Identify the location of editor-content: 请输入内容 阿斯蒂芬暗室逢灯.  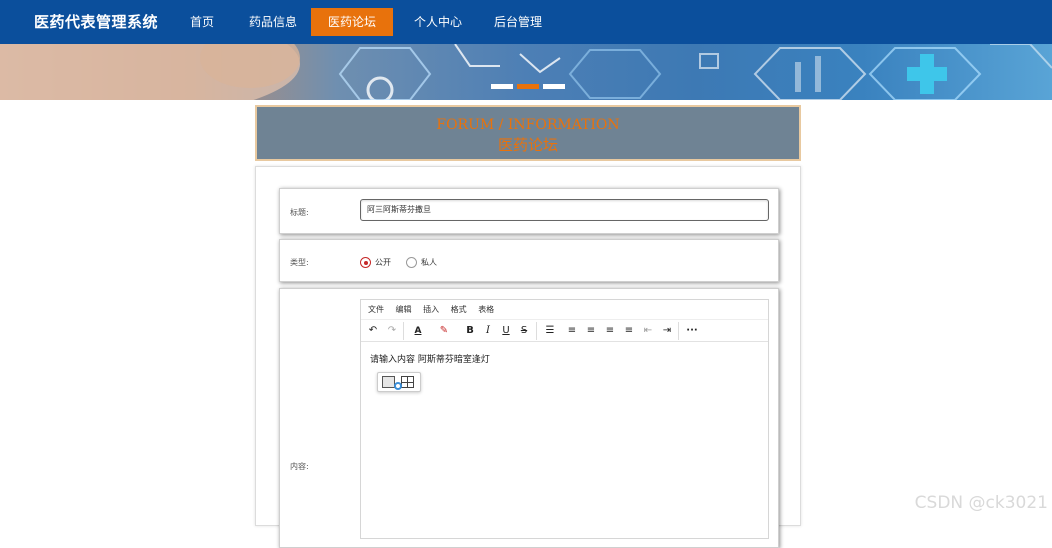
(564, 358).